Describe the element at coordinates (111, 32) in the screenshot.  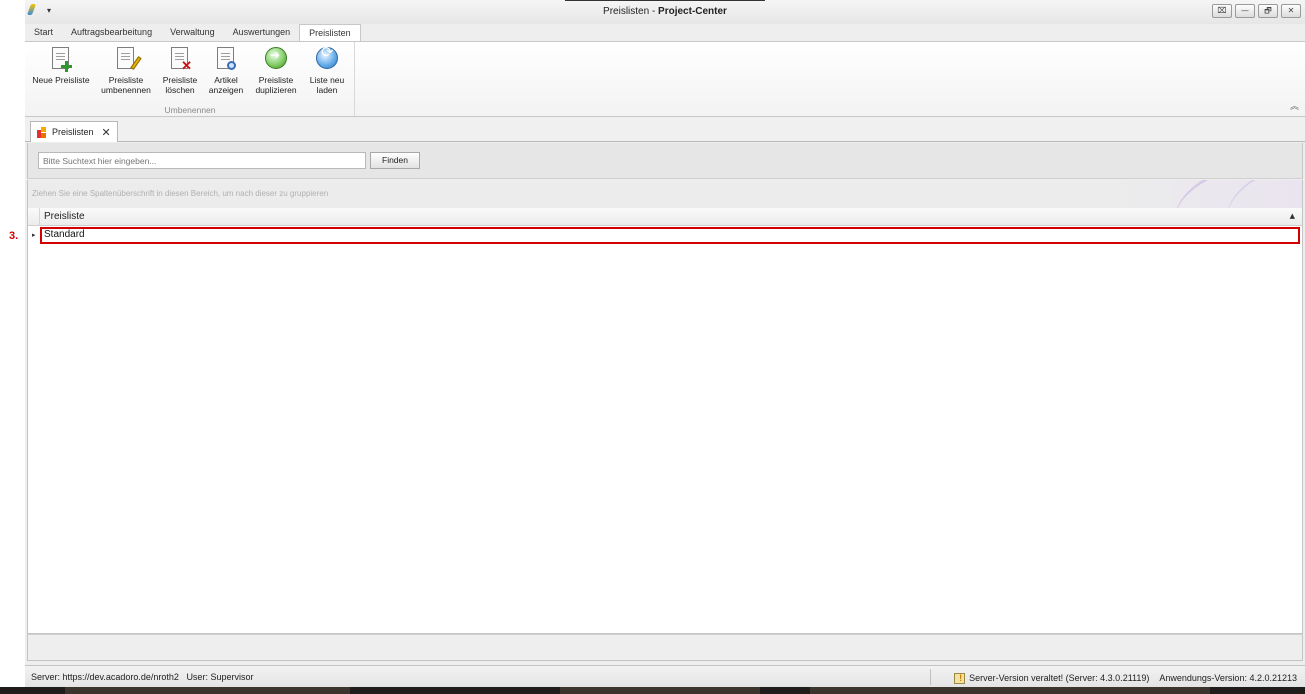
I see `tab-auftragsbearbeitung: Auftragsbearbeitung` at that location.